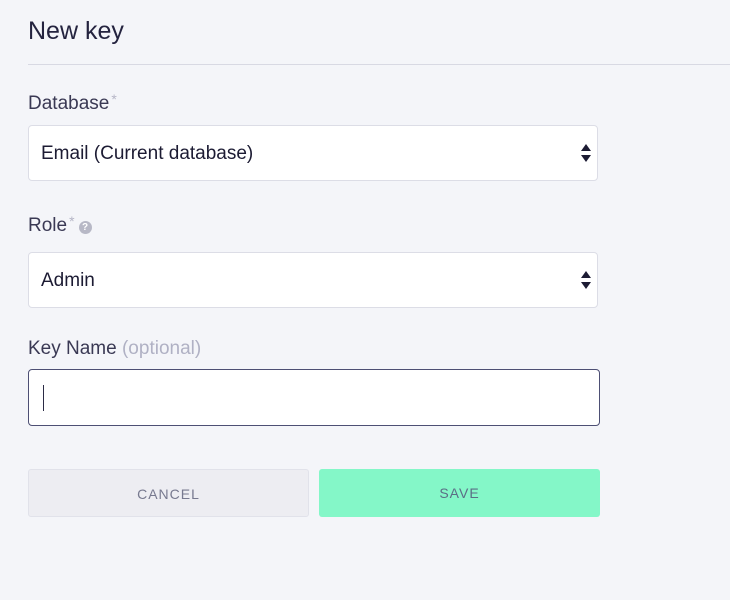  I want to click on role-select: Admin, so click(313, 280).